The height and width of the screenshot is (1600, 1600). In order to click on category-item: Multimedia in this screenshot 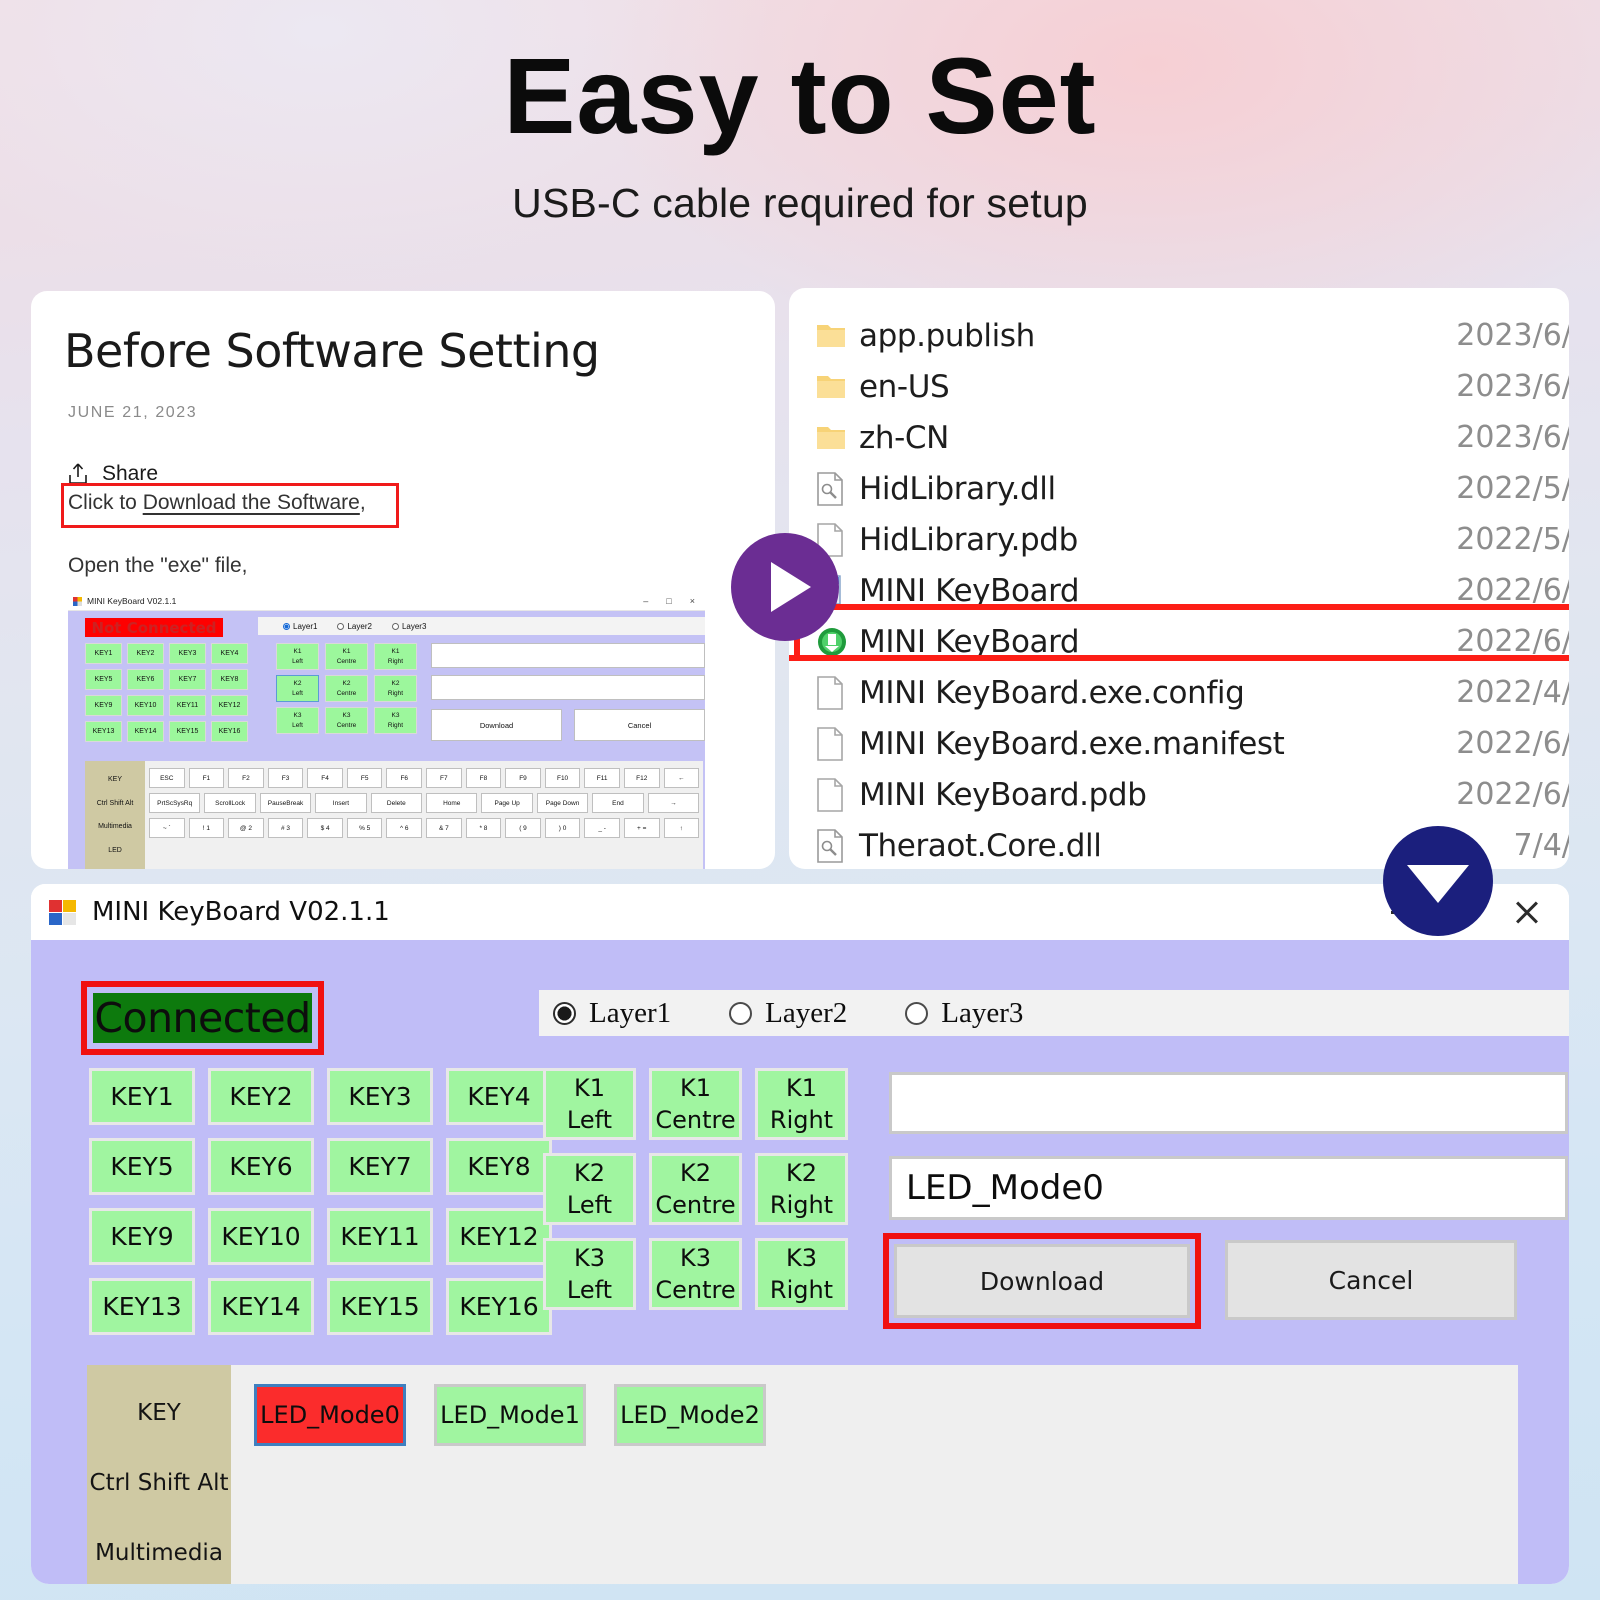, I will do `click(159, 1553)`.